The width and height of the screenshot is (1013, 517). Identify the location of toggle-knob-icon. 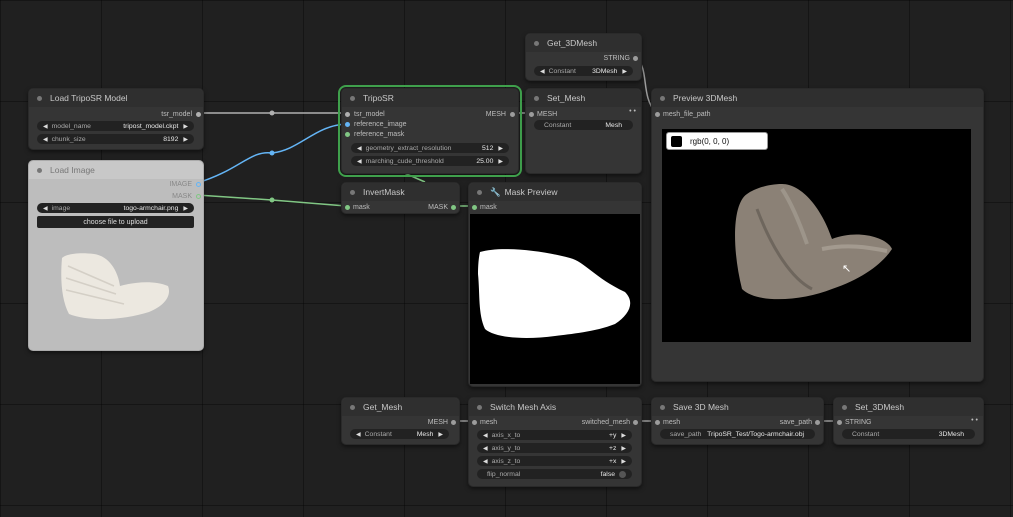
(622, 474).